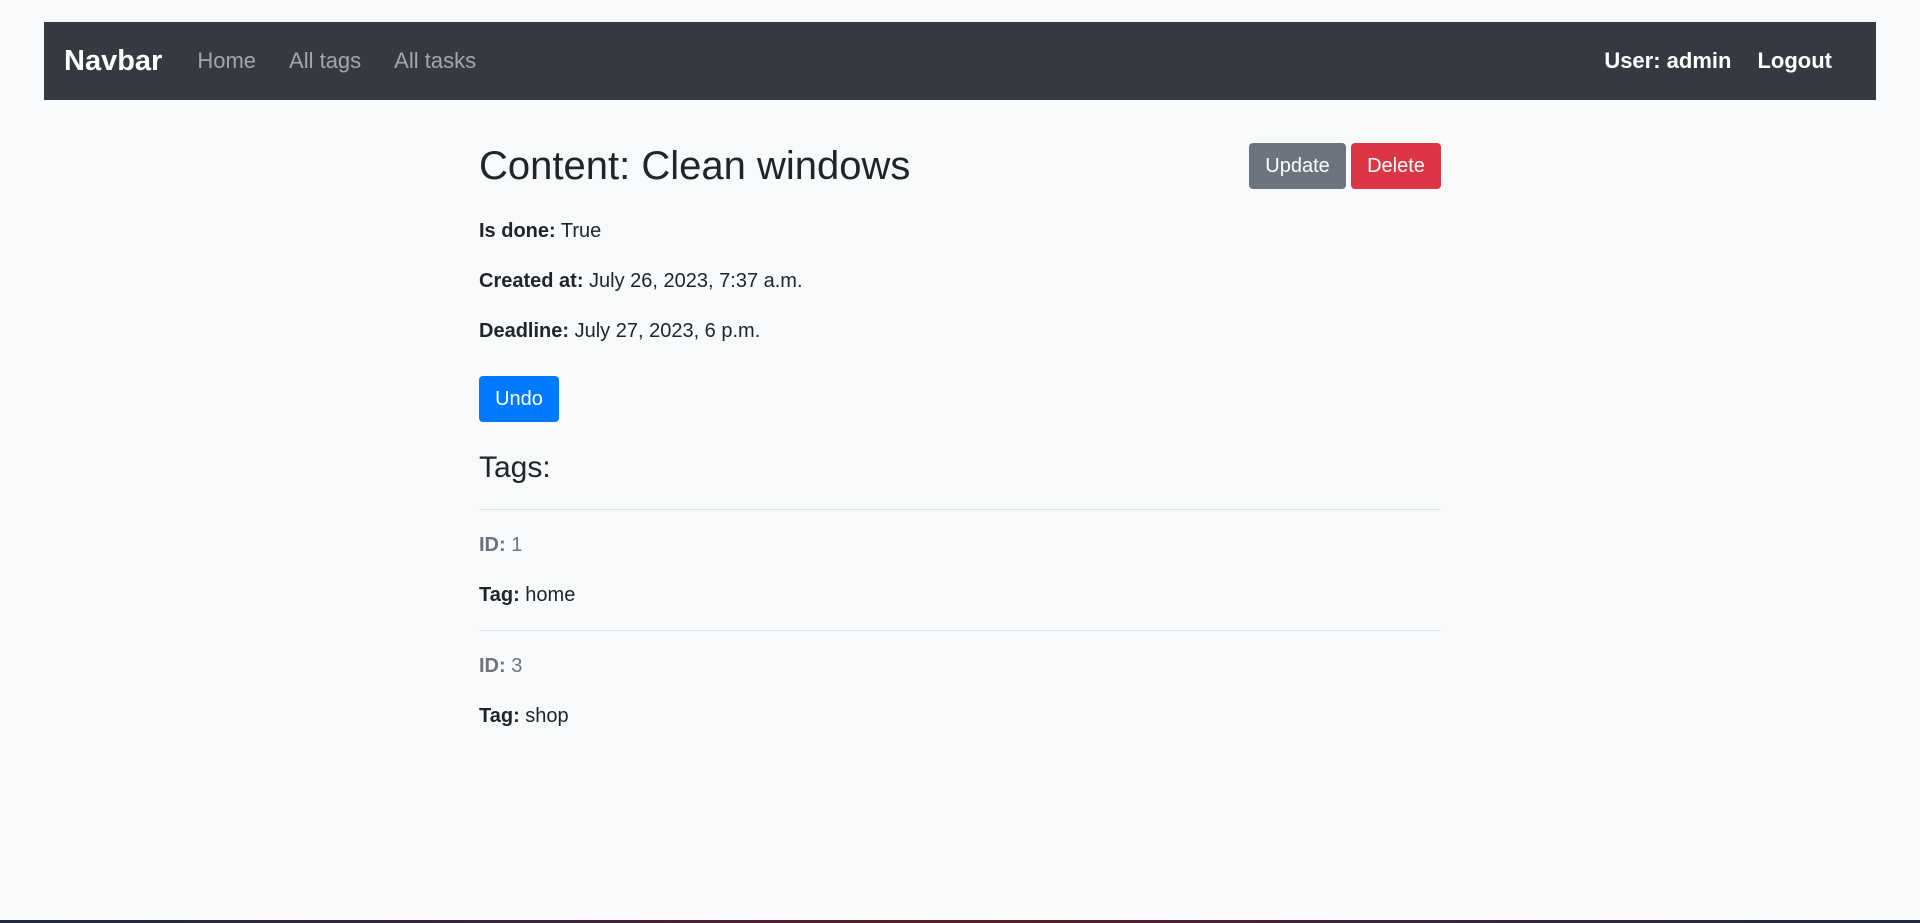  Describe the element at coordinates (517, 545) in the screenshot. I see `tag-id-value: 1` at that location.